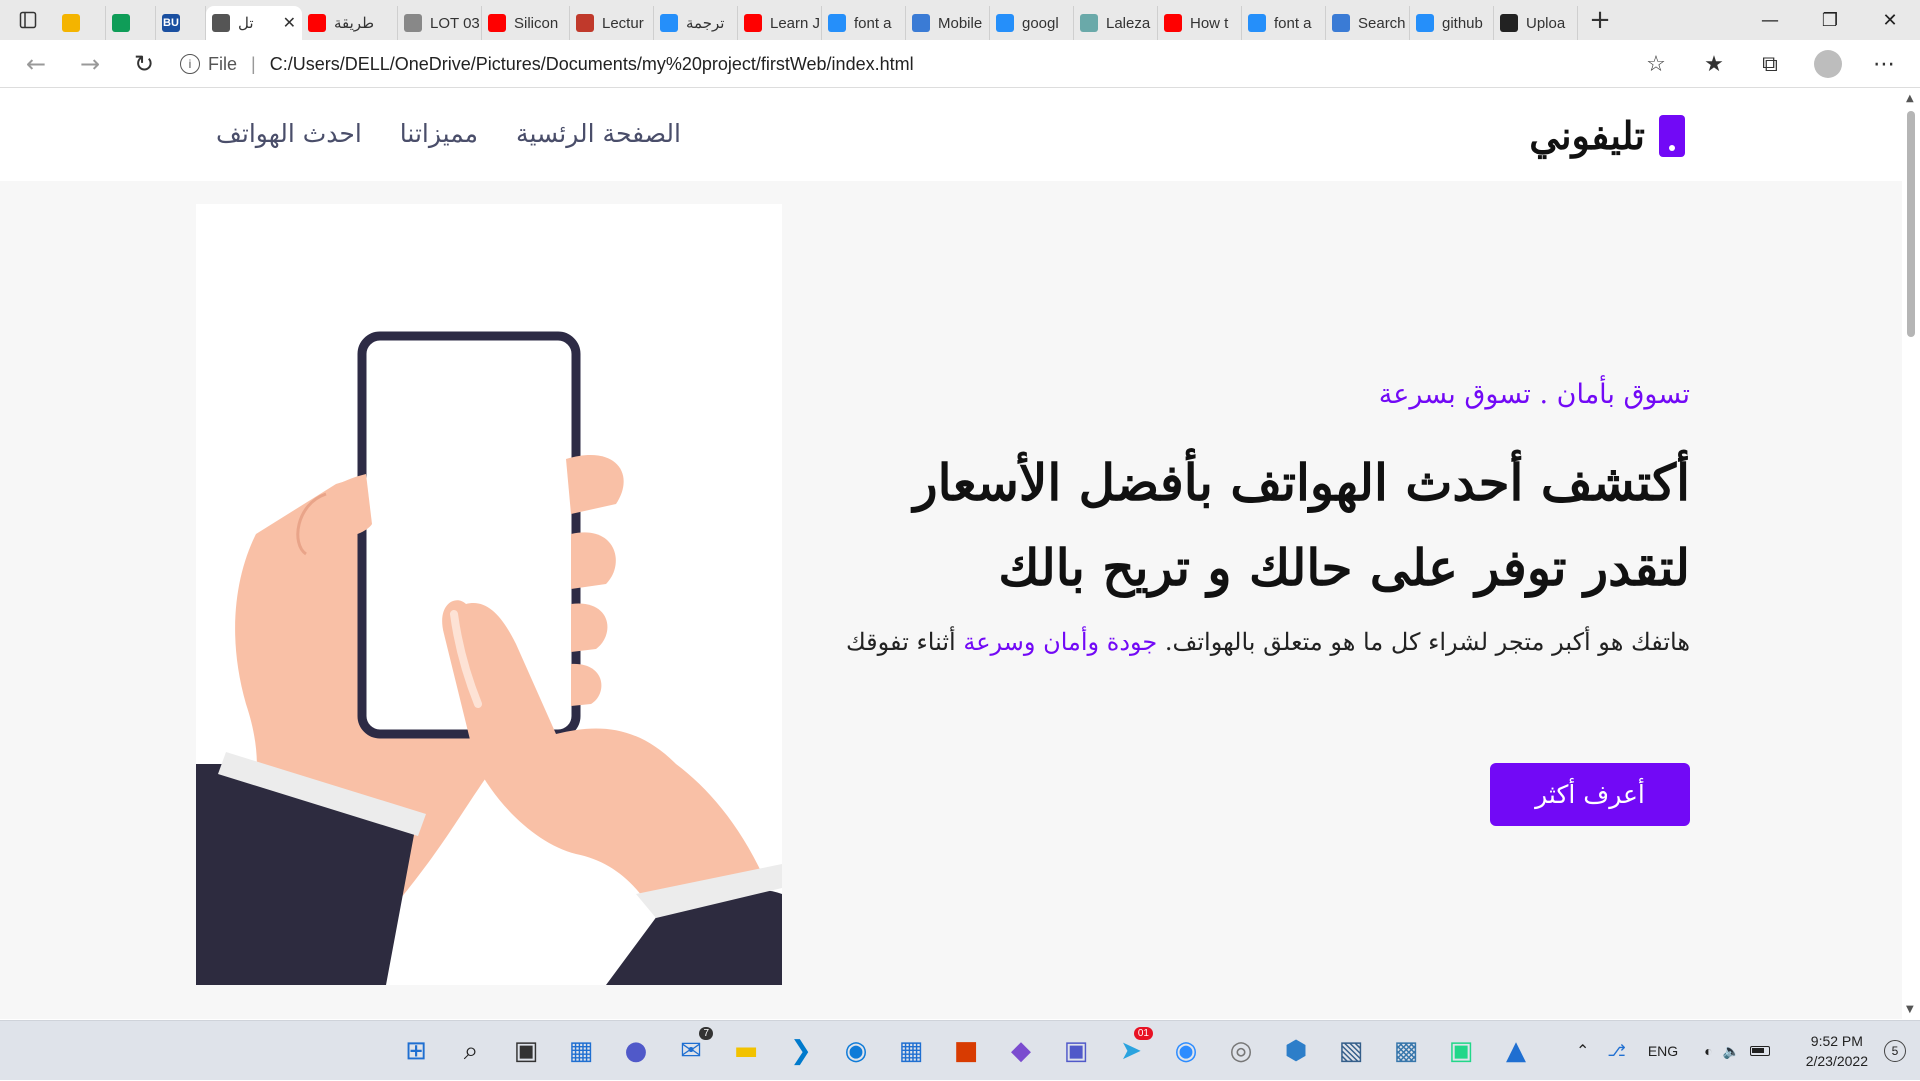  What do you see at coordinates (1837, 1051) in the screenshot?
I see `taskbar-clock: 9:52 PM 2/23/2022` at bounding box center [1837, 1051].